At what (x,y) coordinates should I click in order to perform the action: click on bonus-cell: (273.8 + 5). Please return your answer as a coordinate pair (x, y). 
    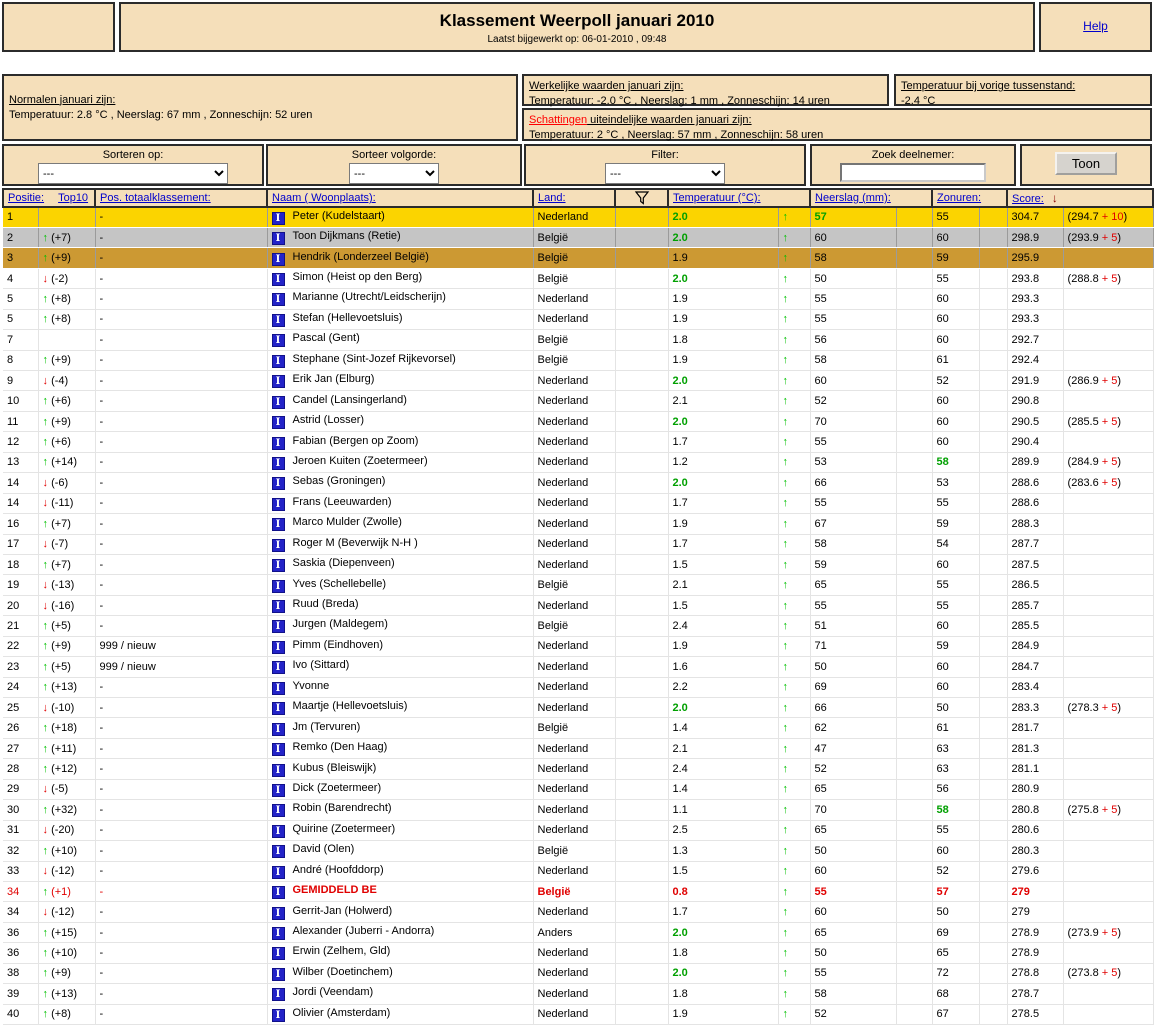
    Looking at the image, I should click on (1108, 974).